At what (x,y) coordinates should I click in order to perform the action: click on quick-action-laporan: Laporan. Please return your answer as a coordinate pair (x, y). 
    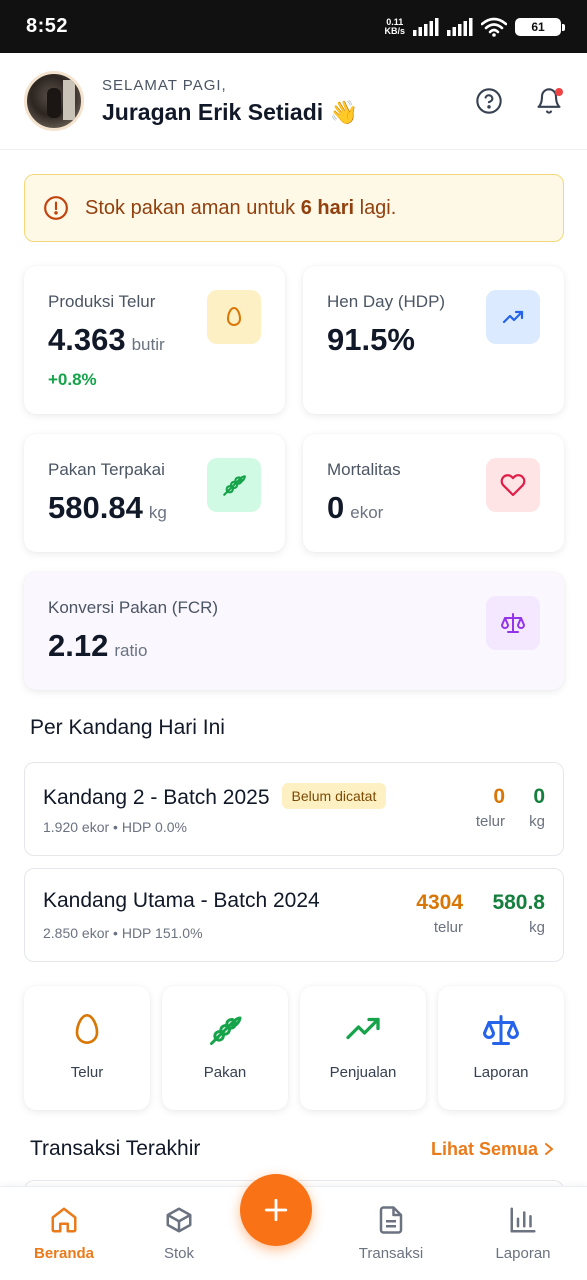
    Looking at the image, I should click on (501, 1048).